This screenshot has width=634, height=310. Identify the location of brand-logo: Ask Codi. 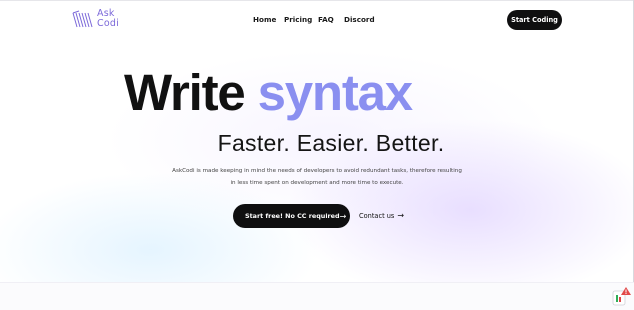
(95, 19).